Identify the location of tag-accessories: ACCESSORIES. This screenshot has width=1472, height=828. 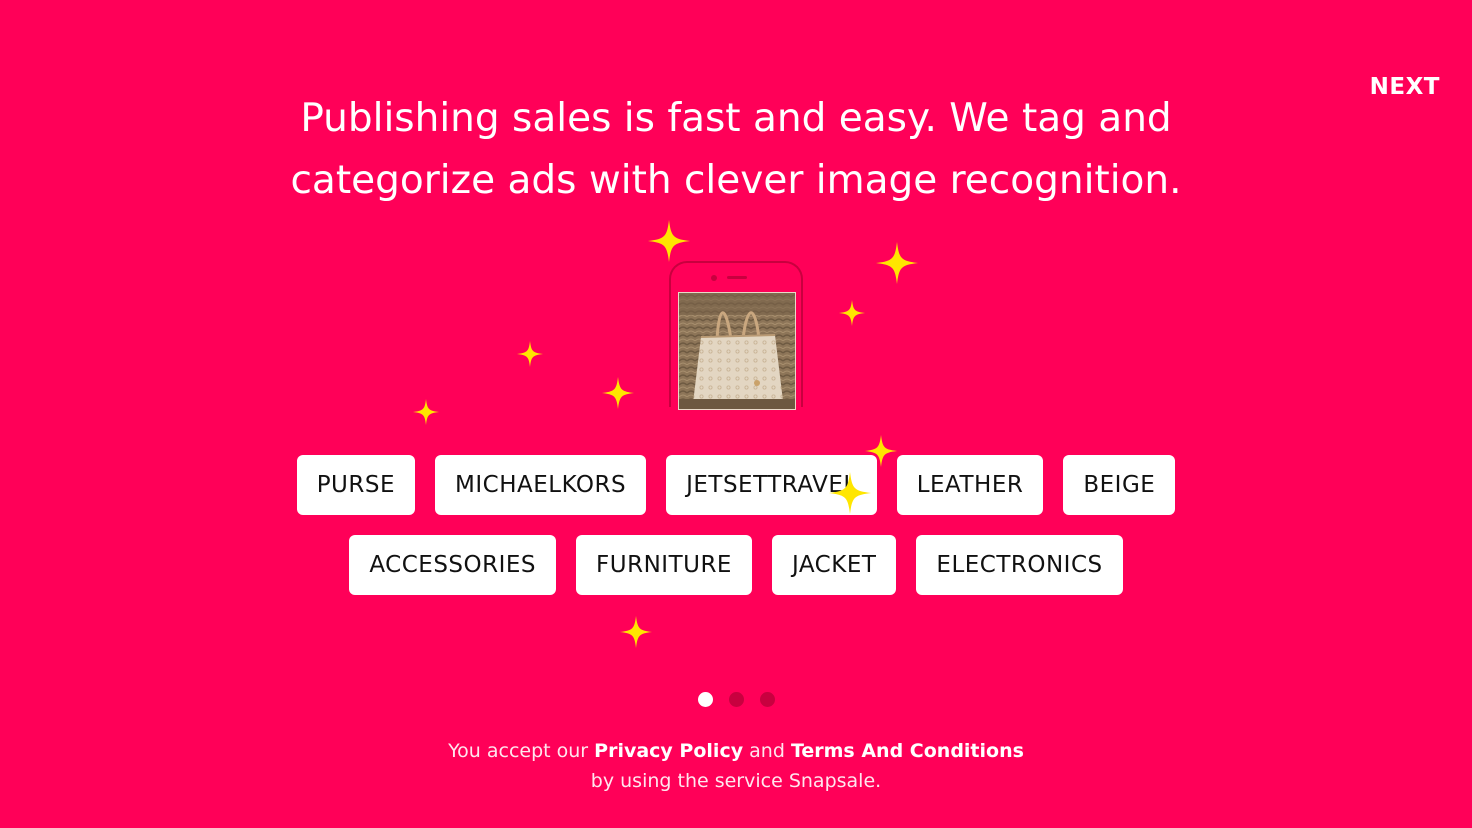
(453, 565).